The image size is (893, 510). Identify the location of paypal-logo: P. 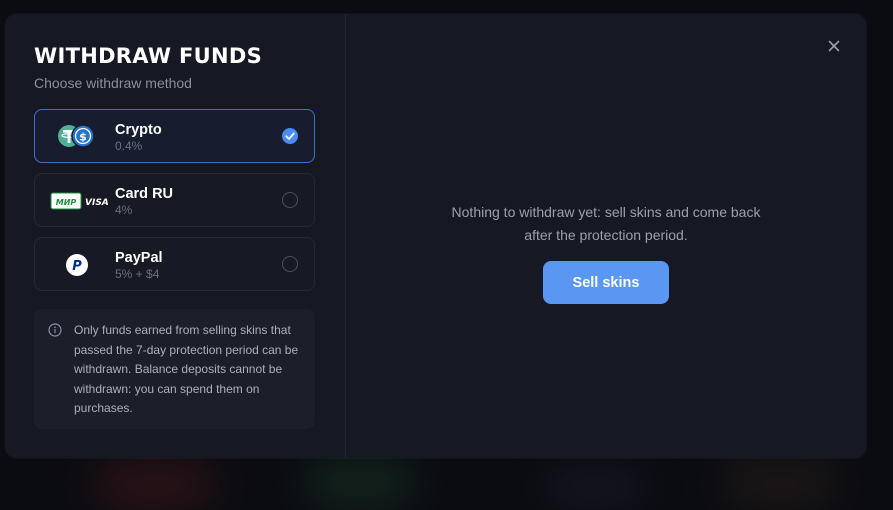
(77, 266).